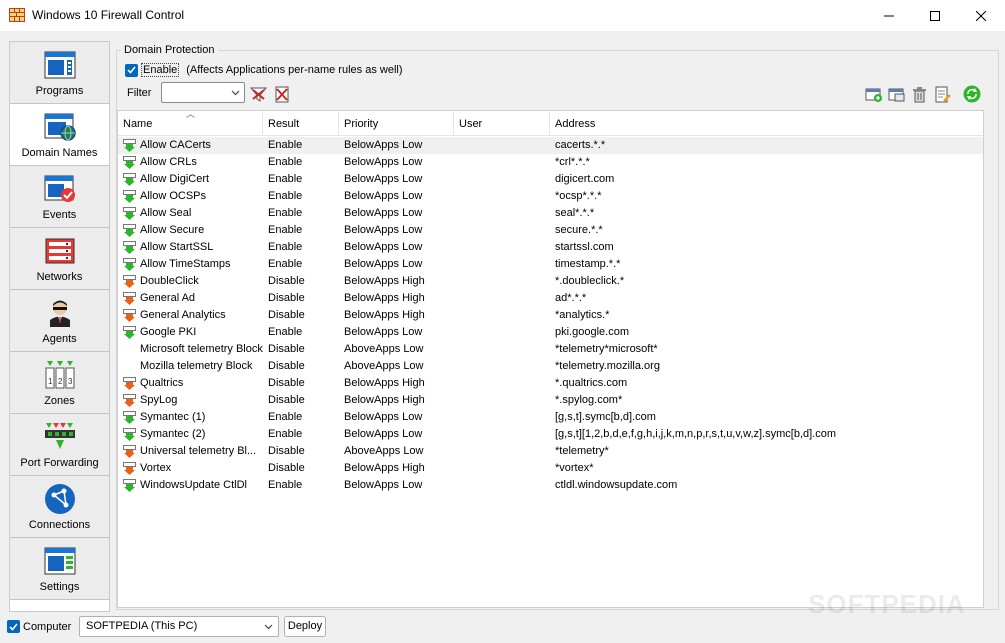 This screenshot has height=643, width=1005. I want to click on sidebar-item-zones: 123 Zones, so click(59, 383).